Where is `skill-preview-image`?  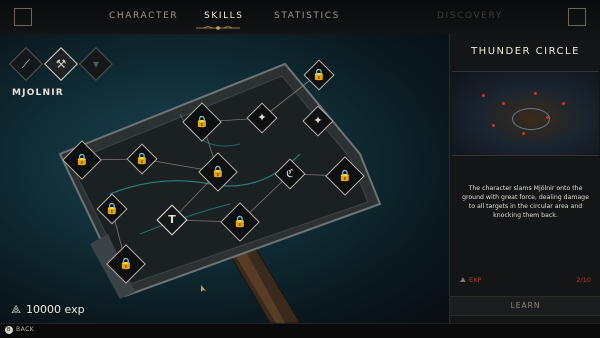
skill-preview-image is located at coordinates (525, 113).